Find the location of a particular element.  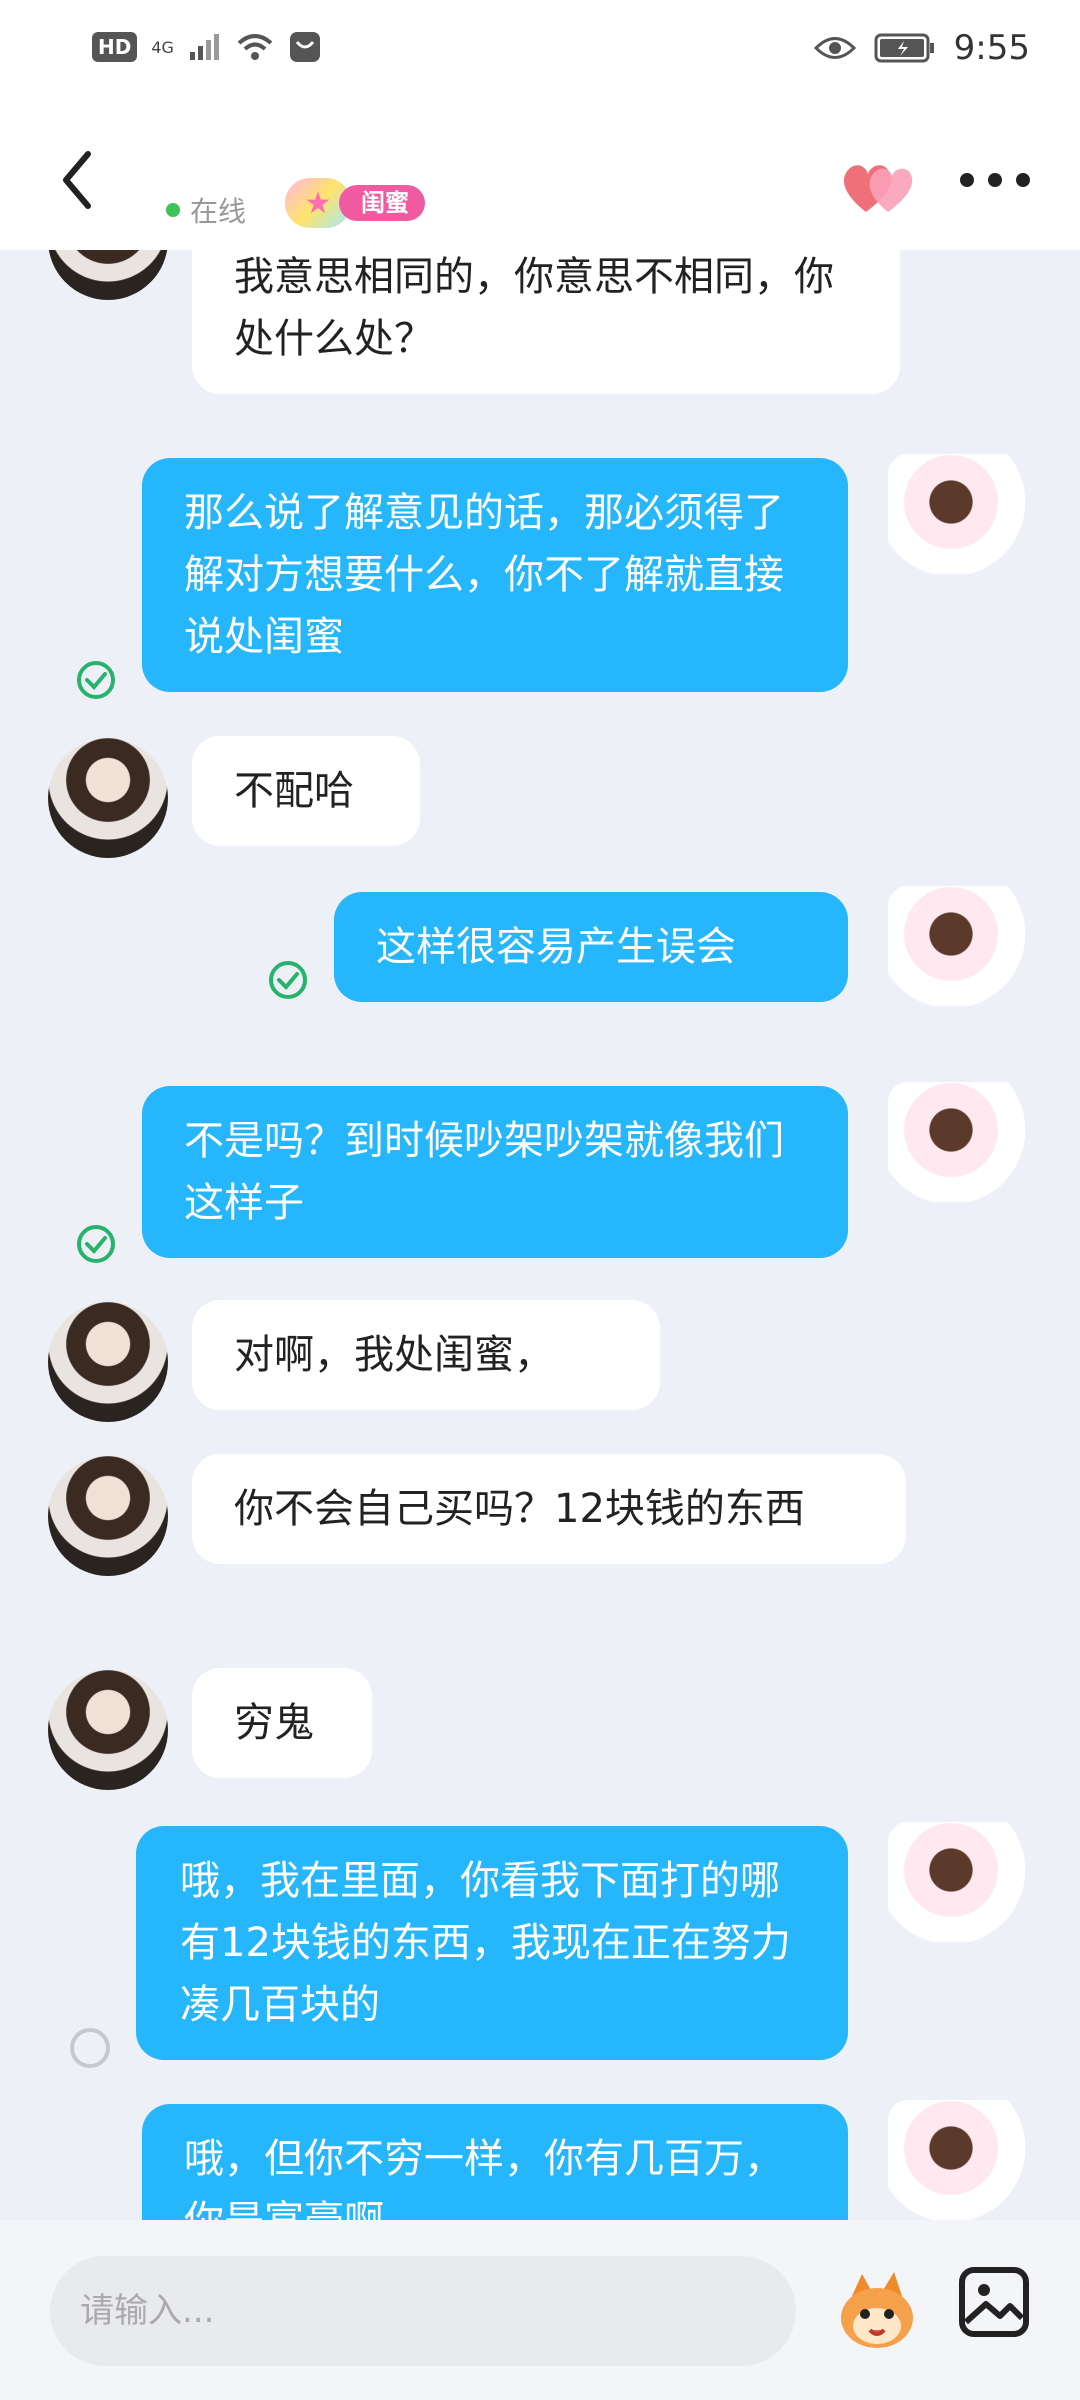

battery-icon is located at coordinates (904, 48).